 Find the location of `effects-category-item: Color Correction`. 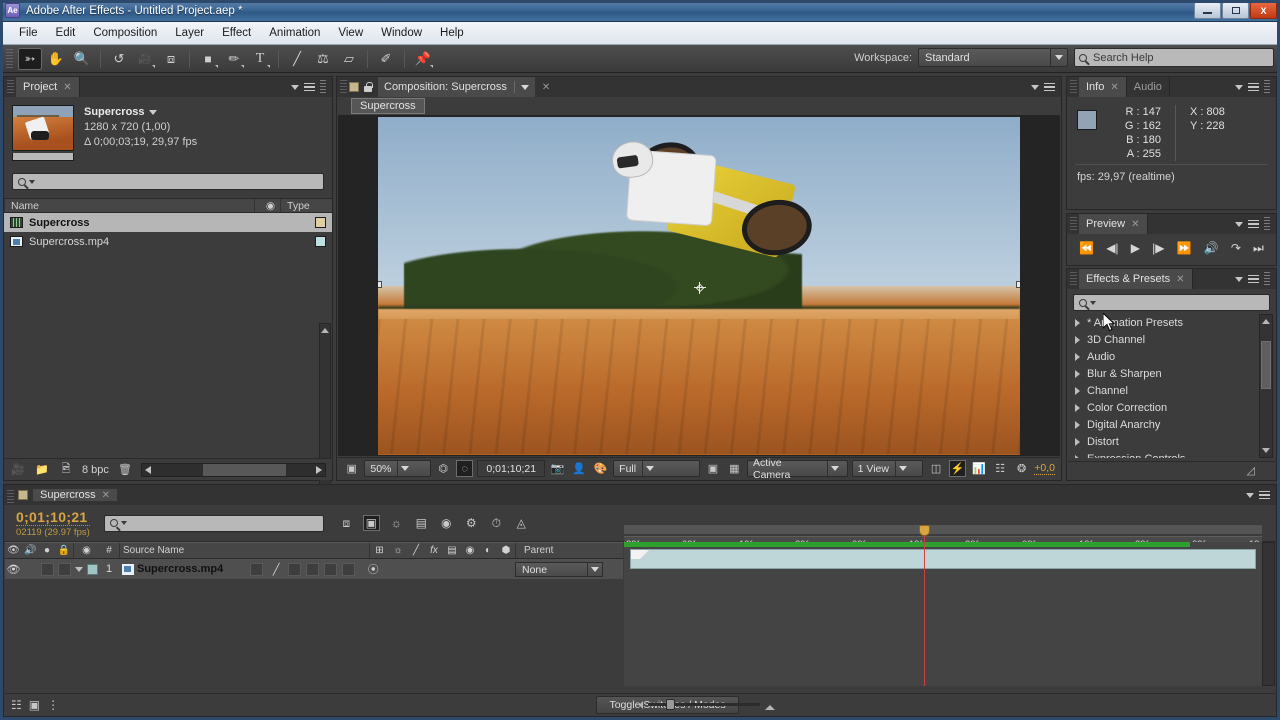

effects-category-item: Color Correction is located at coordinates (1165, 407).